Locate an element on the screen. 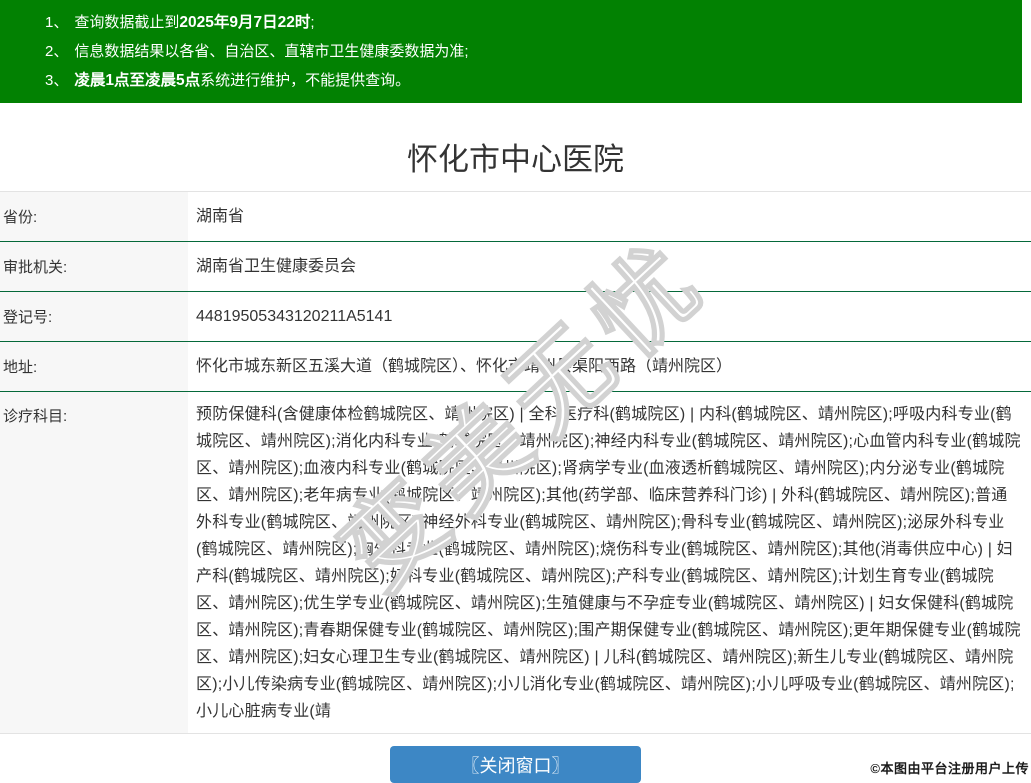 The image size is (1031, 783). uploader-credit-watermark: ©本图由平台注册用户上传 is located at coordinates (949, 768).